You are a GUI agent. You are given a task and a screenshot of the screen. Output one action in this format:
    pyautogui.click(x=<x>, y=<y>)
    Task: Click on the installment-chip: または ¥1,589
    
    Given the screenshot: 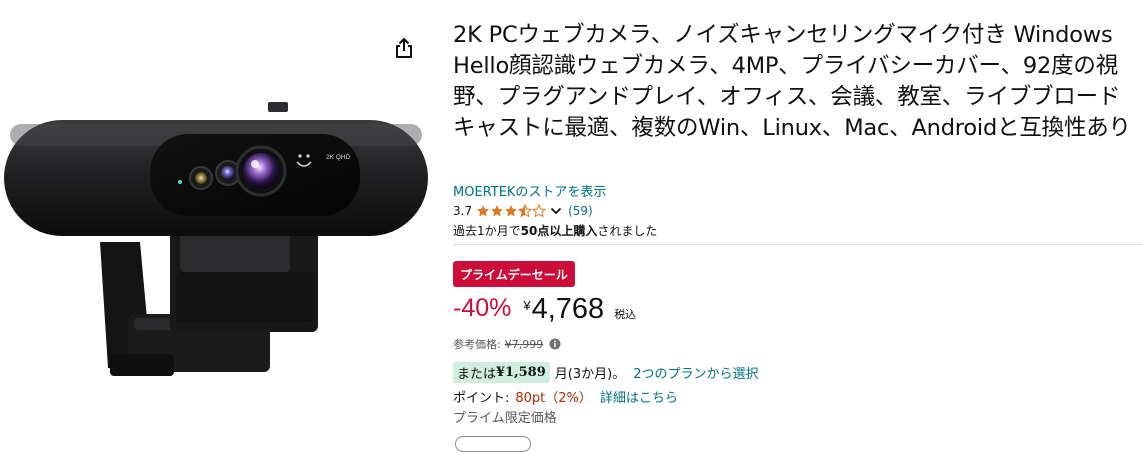 What is the action you would take?
    pyautogui.click(x=501, y=372)
    